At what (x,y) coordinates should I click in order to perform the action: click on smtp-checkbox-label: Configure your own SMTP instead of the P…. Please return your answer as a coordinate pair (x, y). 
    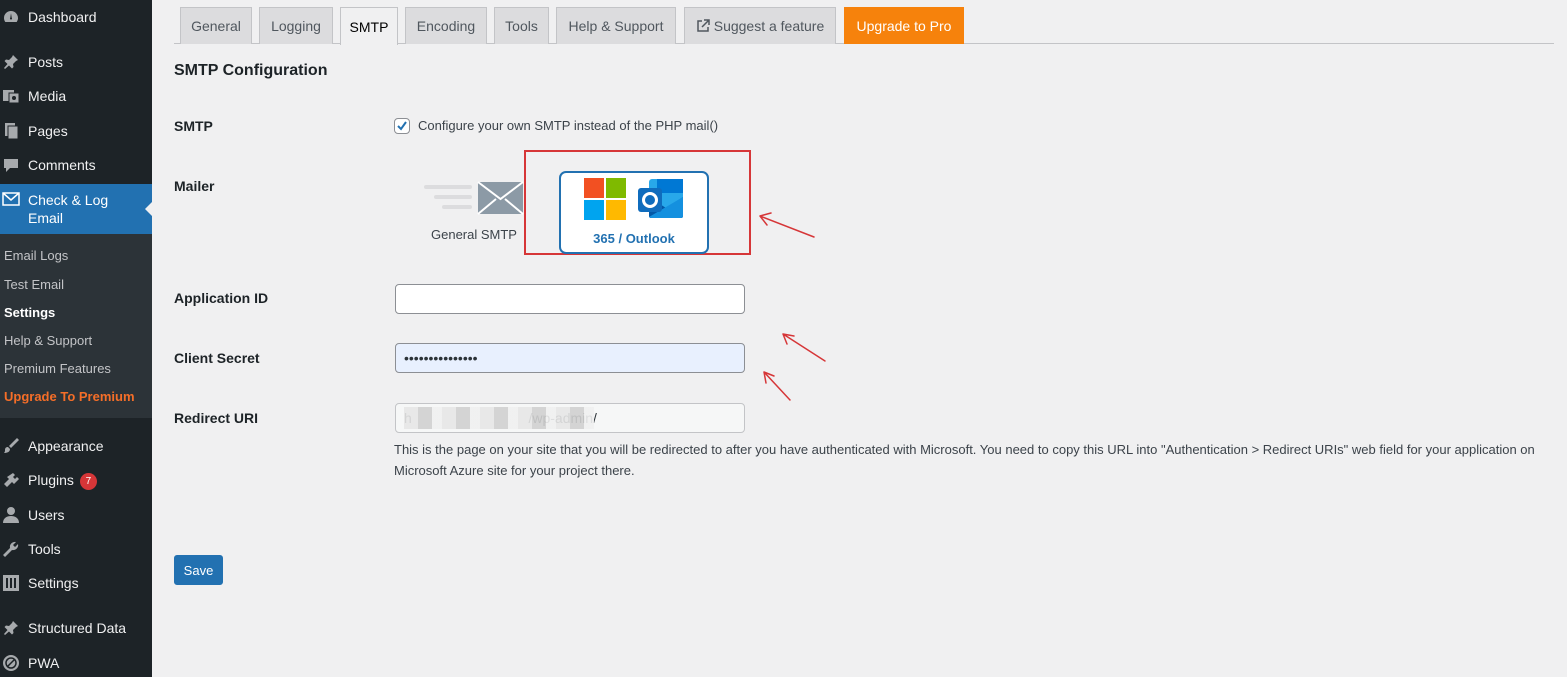
    Looking at the image, I should click on (568, 125).